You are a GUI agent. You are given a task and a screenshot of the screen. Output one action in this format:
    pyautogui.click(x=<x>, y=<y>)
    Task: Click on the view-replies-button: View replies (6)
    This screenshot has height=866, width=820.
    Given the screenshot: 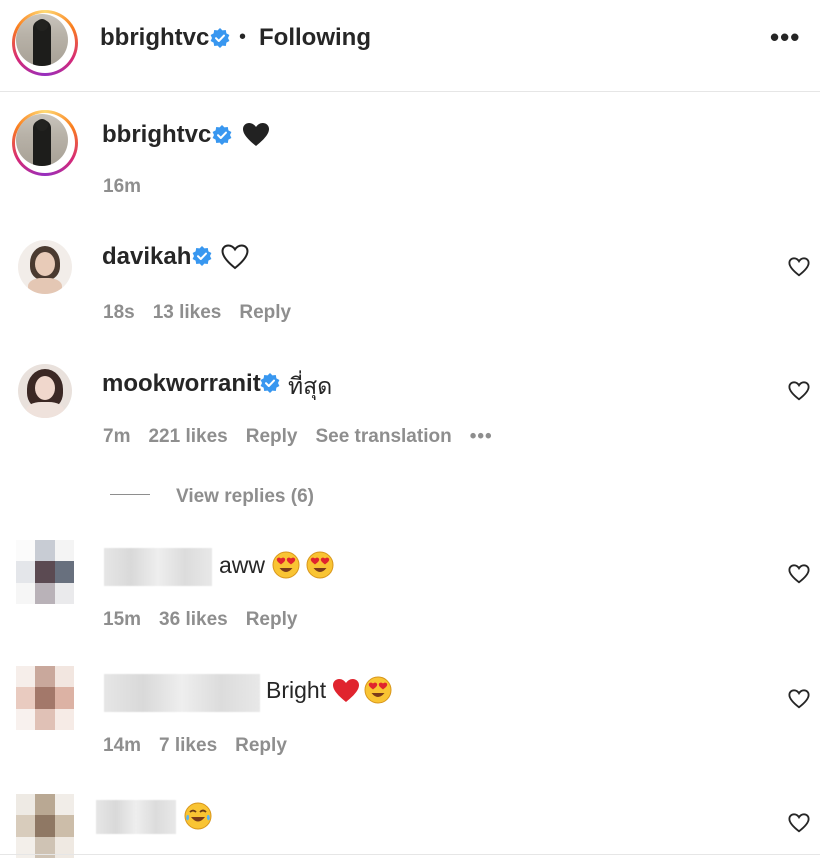 What is the action you would take?
    pyautogui.click(x=245, y=497)
    